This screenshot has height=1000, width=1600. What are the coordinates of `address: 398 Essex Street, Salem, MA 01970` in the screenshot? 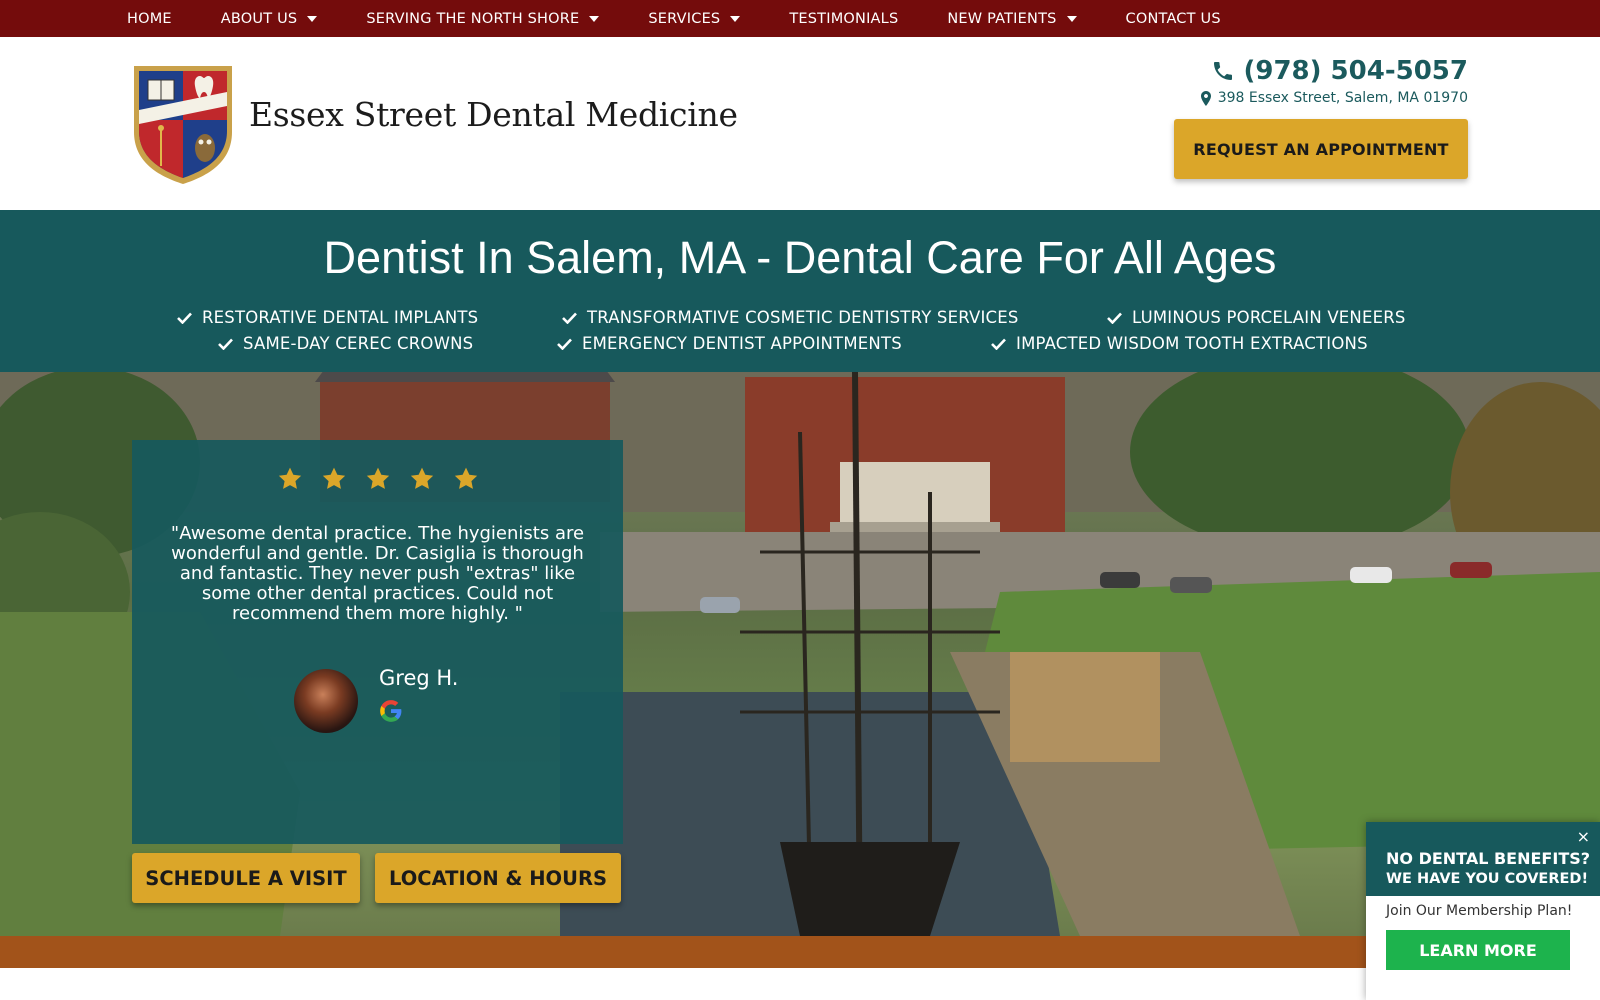 It's located at (1334, 98).